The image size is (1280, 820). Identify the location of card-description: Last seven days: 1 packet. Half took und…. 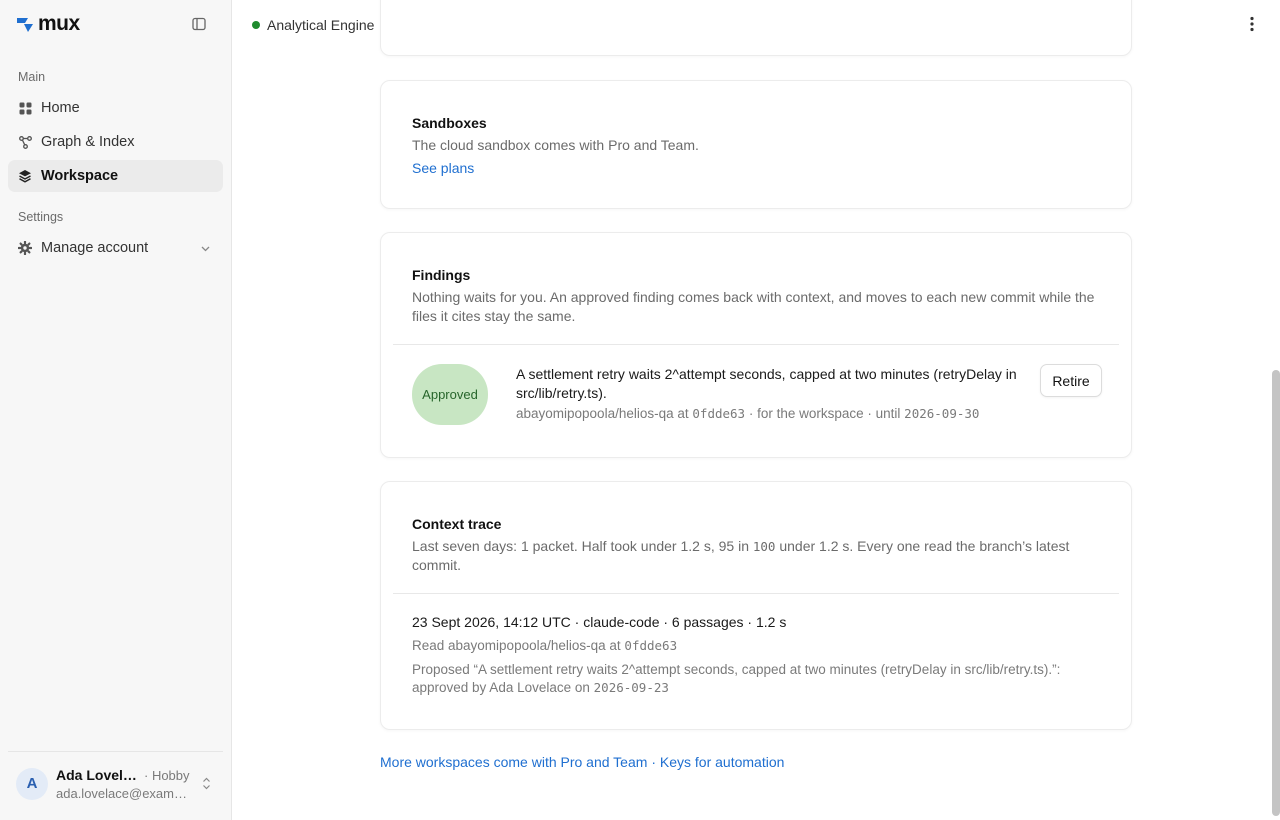
(757, 556).